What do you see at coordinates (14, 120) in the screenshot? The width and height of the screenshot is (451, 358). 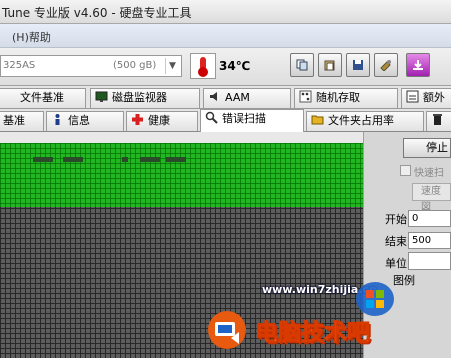 I see `tab-label: 基准` at bounding box center [14, 120].